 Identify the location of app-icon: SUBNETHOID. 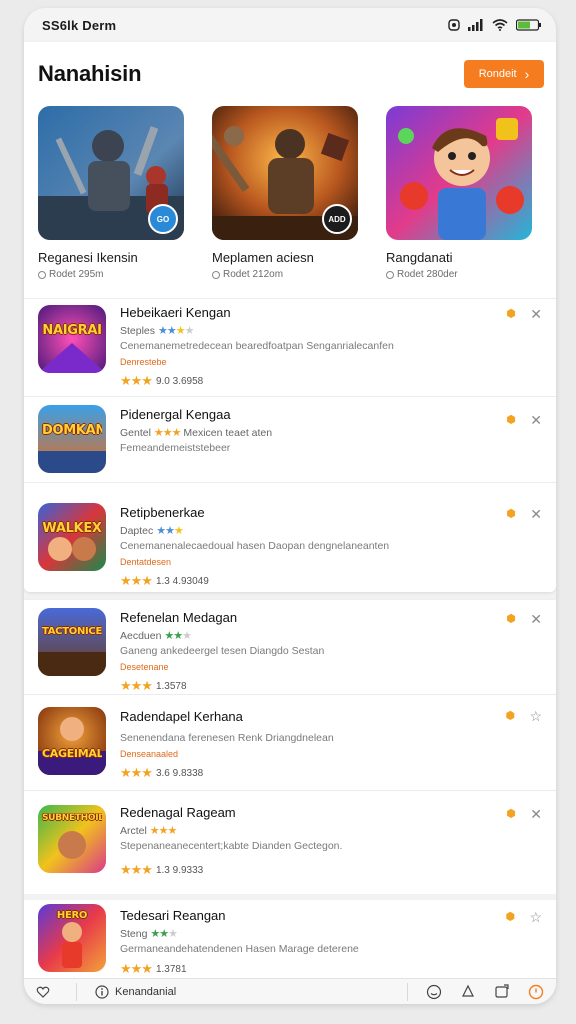
(72, 839).